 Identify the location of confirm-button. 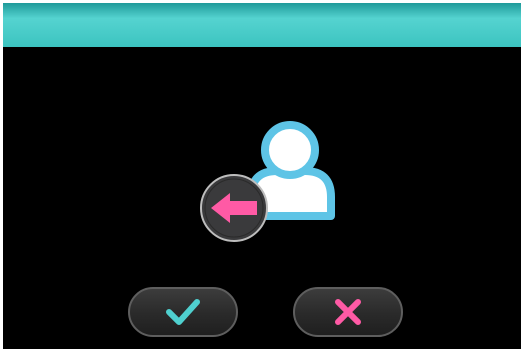
(183, 312).